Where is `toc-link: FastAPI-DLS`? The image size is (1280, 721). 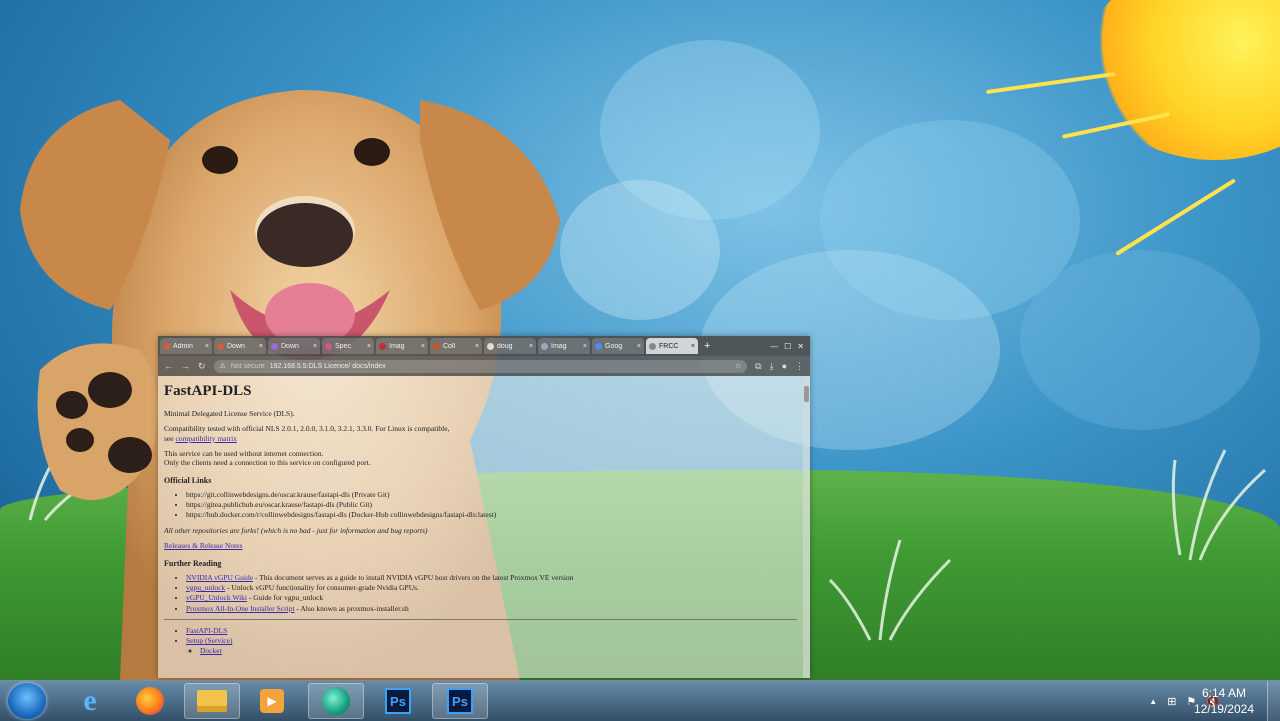
toc-link: FastAPI-DLS is located at coordinates (206, 630).